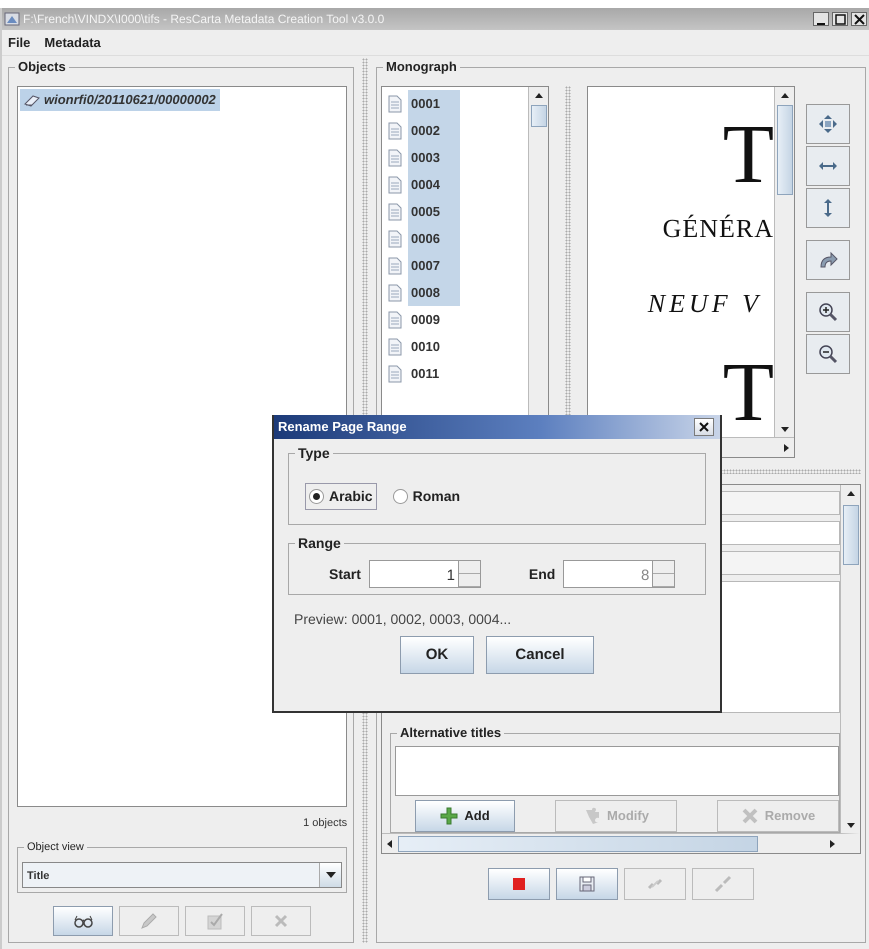 The width and height of the screenshot is (869, 949). Describe the element at coordinates (465, 816) in the screenshot. I see `add-button: Add` at that location.